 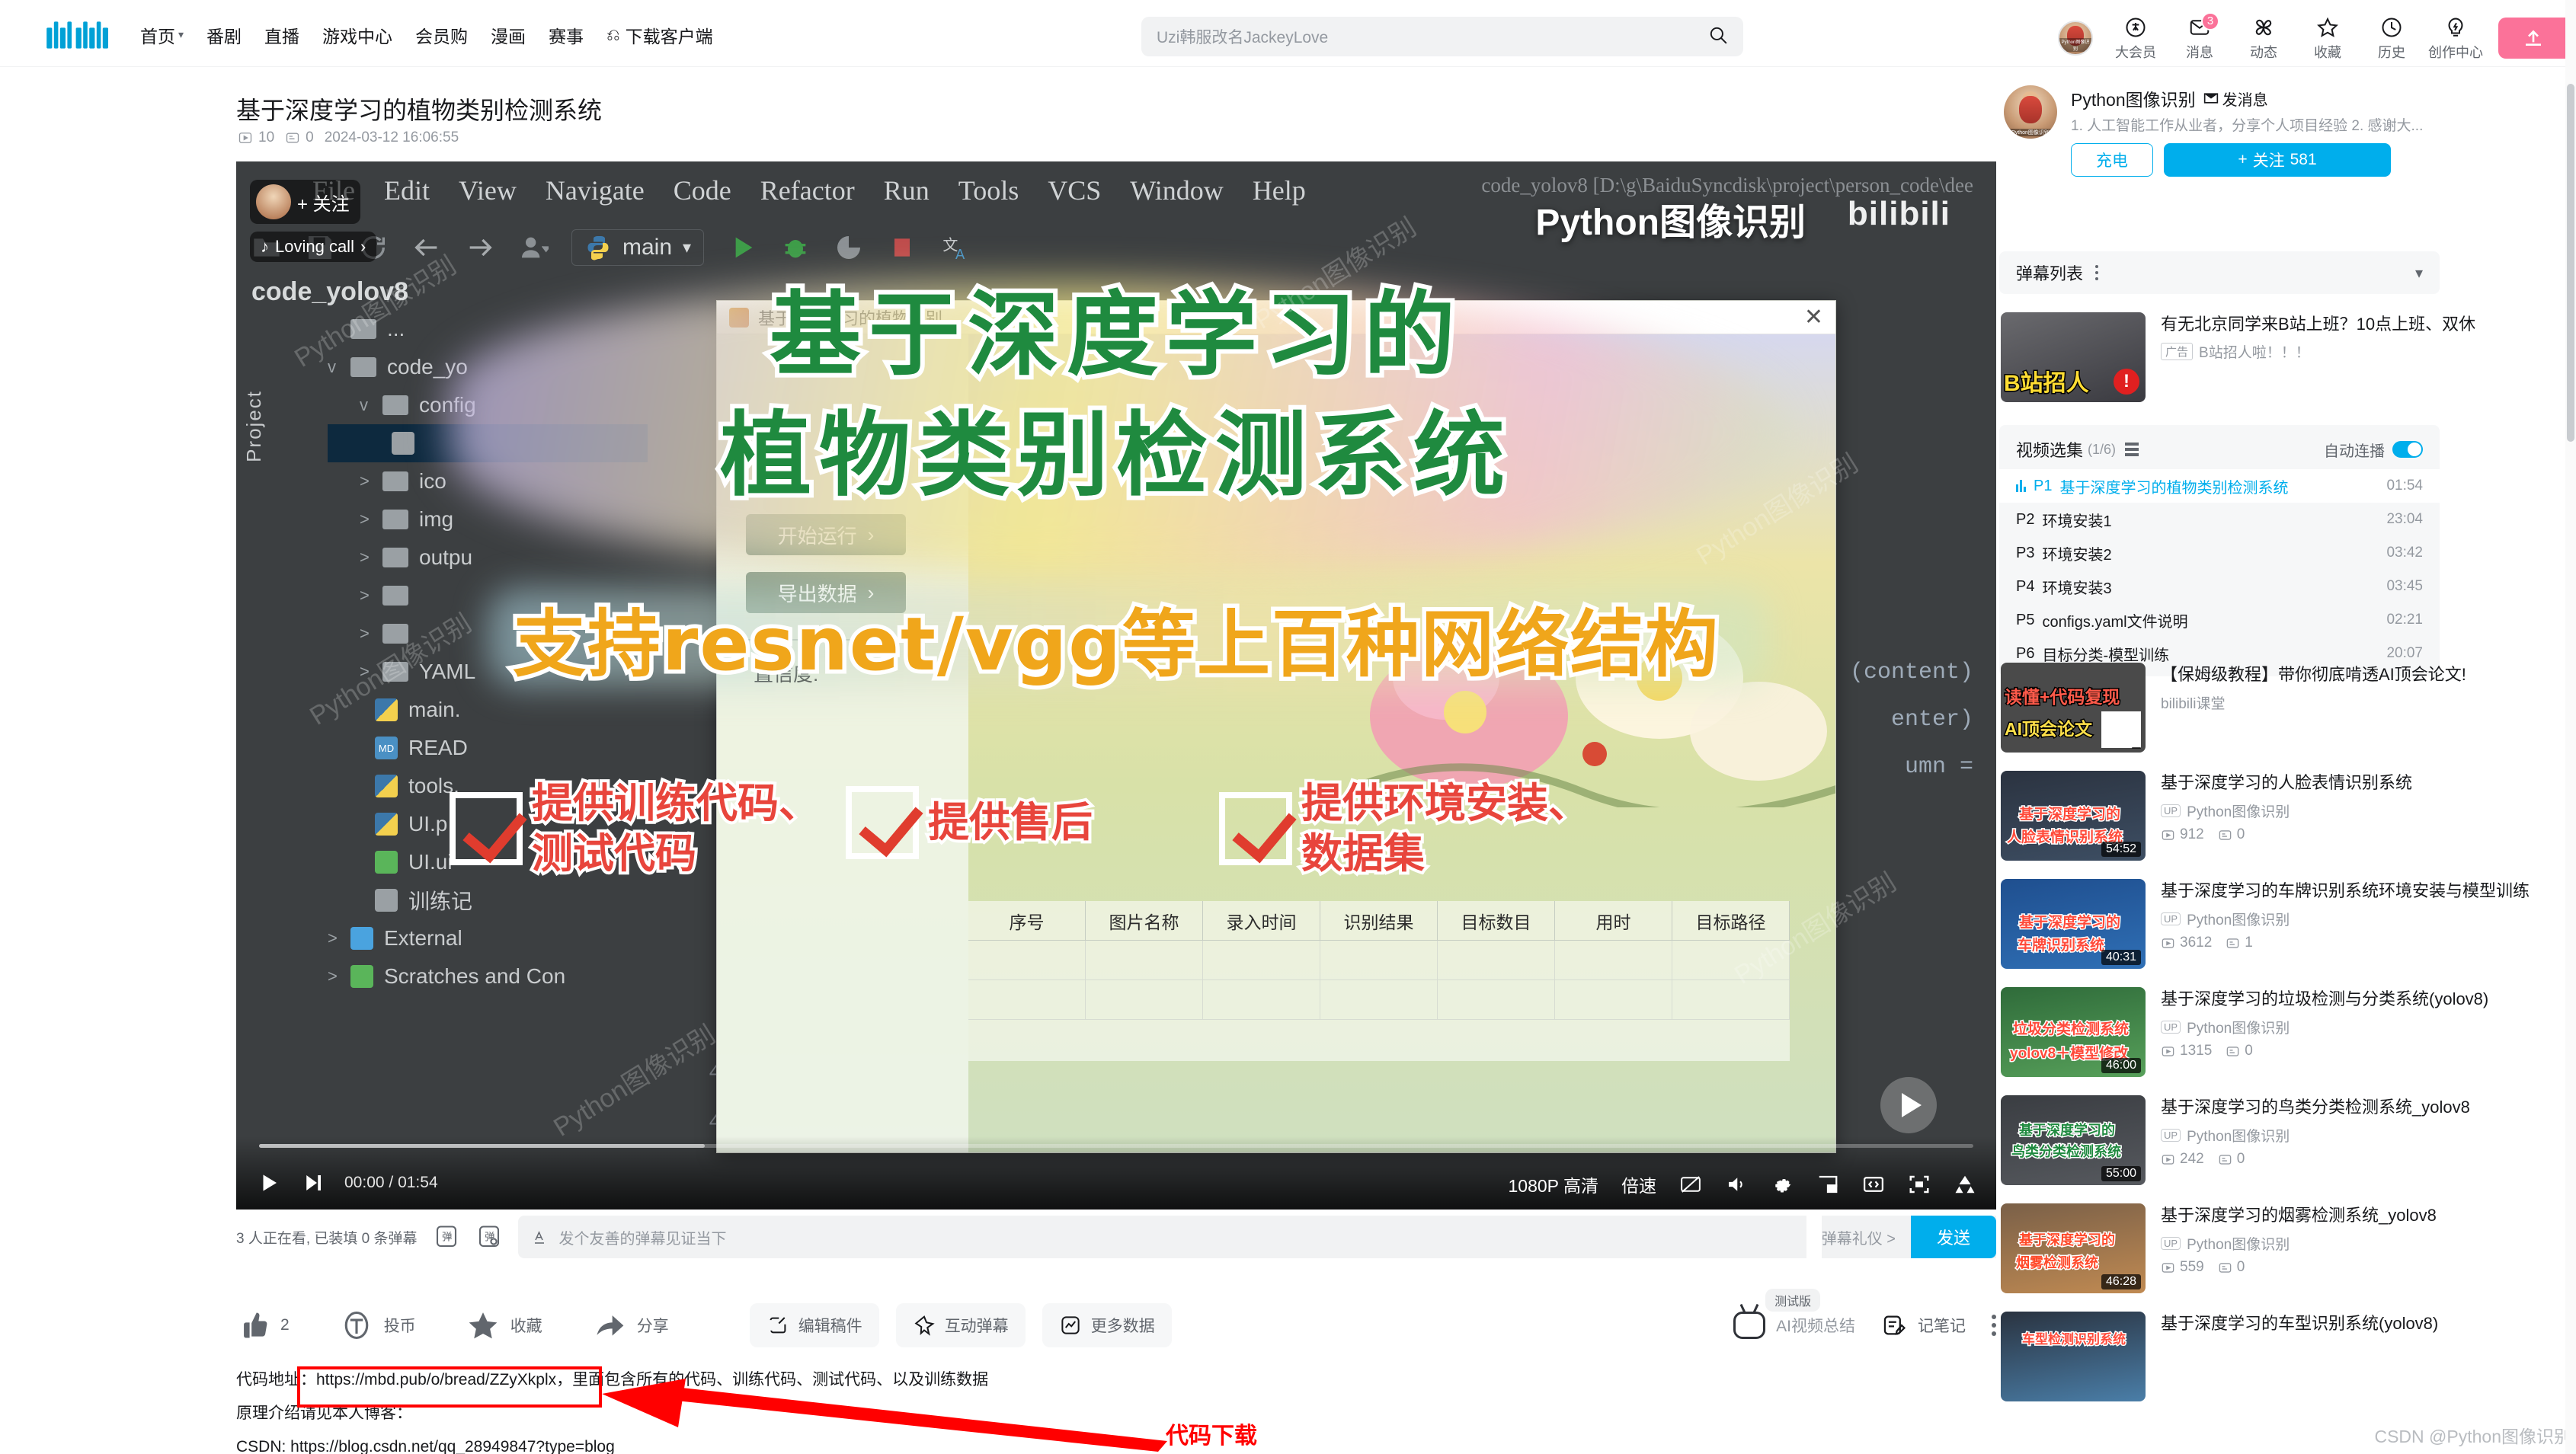 What do you see at coordinates (2073, 1032) in the screenshot?
I see `video-thumbnail: 垃圾分类检测系统 yolov8＋模型修改 46:00` at bounding box center [2073, 1032].